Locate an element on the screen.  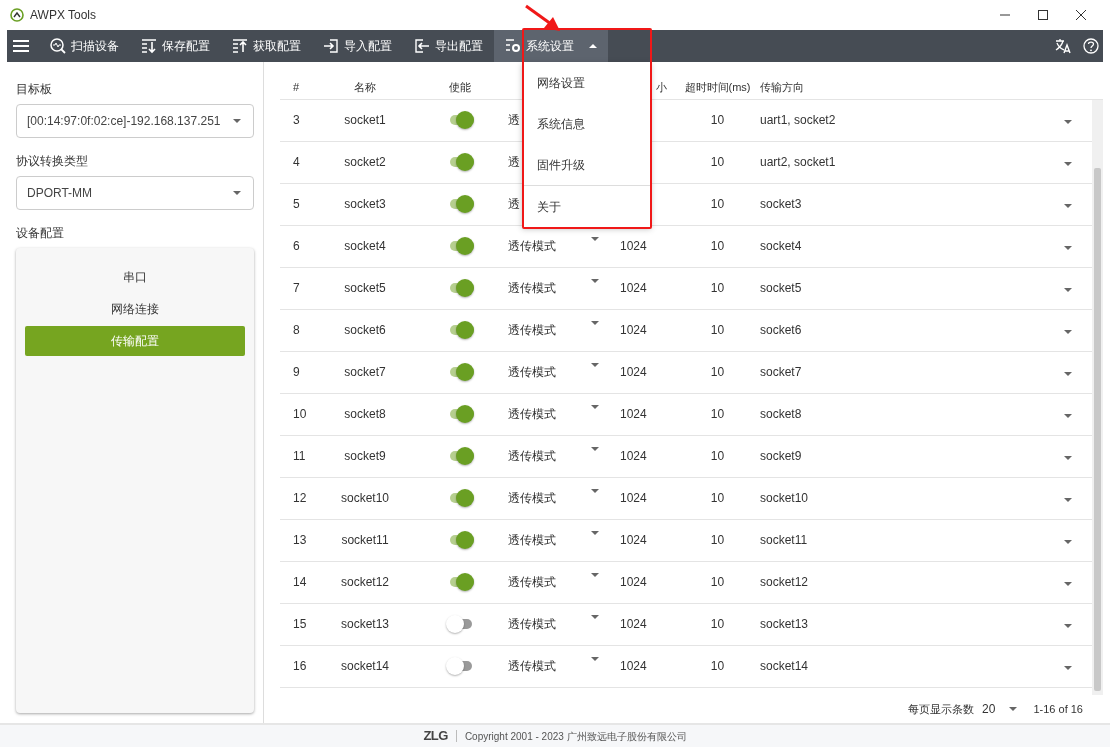
per-page-select: 20 is located at coordinates (1000, 709).